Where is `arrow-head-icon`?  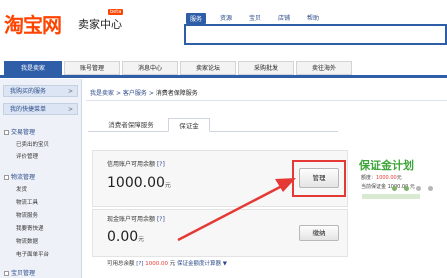 arrow-head-icon is located at coordinates (285, 185).